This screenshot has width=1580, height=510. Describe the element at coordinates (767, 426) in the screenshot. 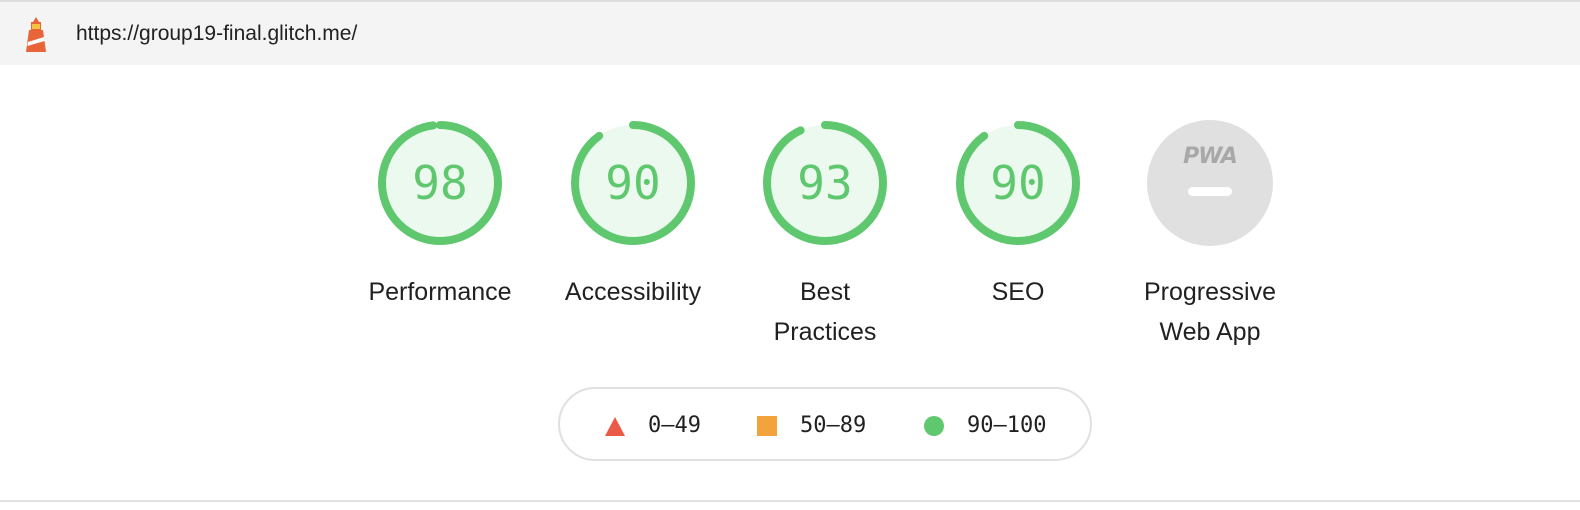

I see `square-icon` at that location.